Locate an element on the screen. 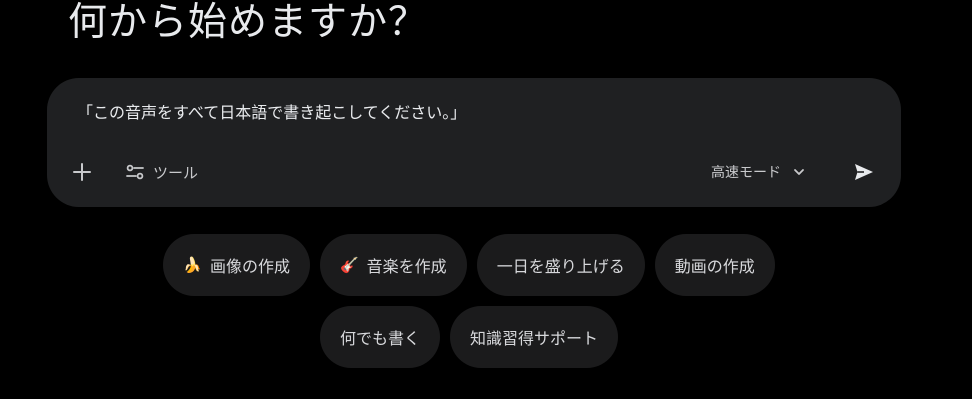  suggestion-chip-write-anything: 何でも書く is located at coordinates (379, 337).